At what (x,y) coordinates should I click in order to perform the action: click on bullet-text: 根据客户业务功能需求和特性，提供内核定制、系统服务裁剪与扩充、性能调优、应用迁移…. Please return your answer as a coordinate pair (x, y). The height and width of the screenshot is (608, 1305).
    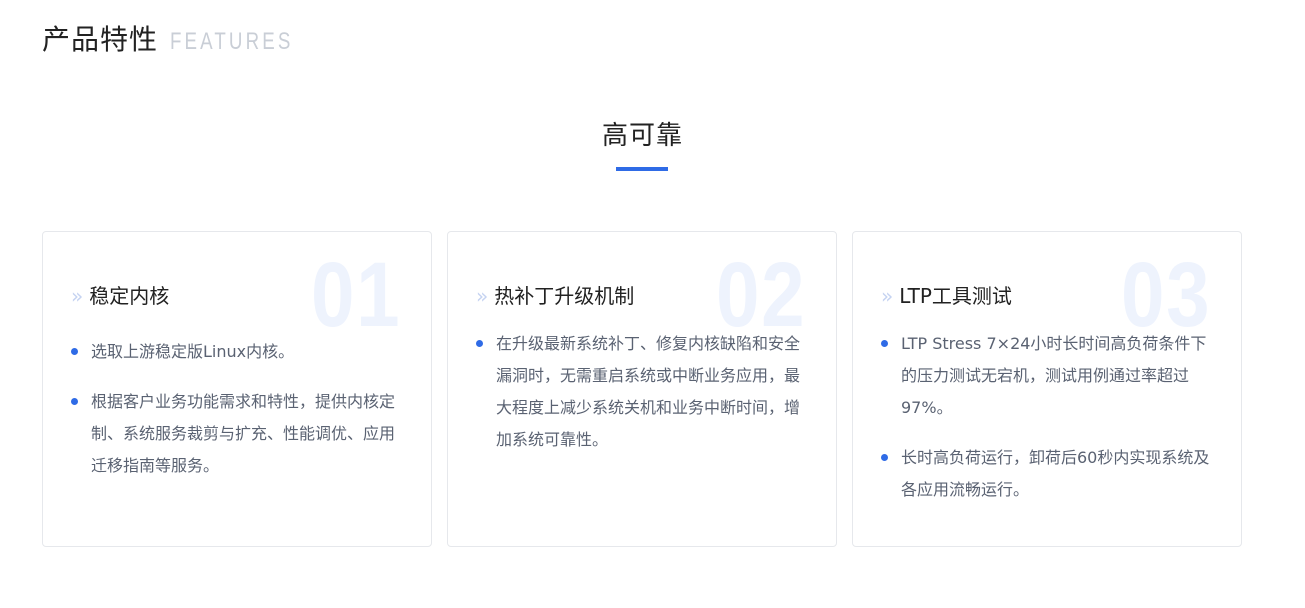
    Looking at the image, I should click on (243, 433).